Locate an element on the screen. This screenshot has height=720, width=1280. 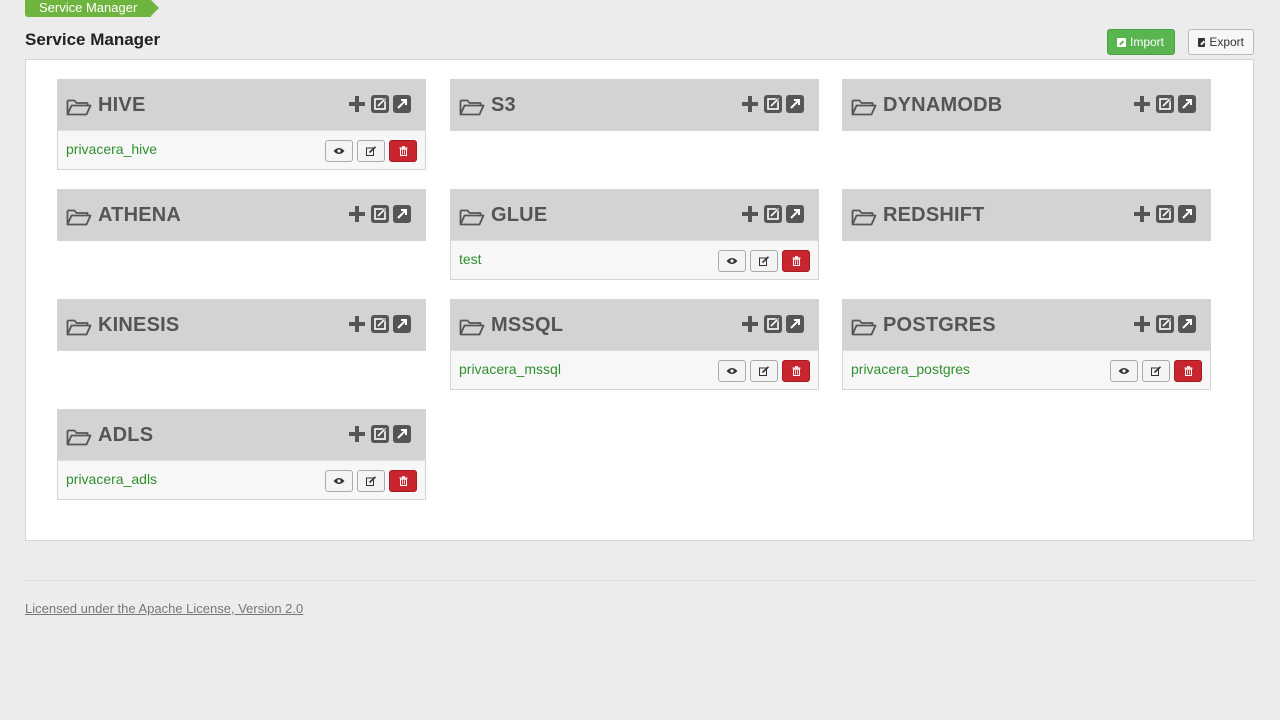
service-card-header: POSTGRES is located at coordinates (1026, 325).